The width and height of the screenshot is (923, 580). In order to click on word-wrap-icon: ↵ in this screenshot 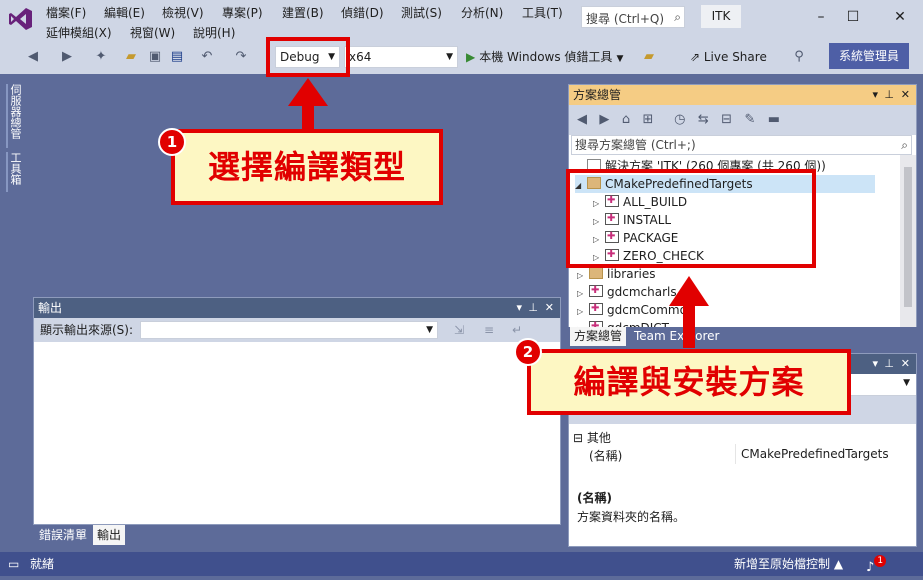, I will do `click(517, 330)`.